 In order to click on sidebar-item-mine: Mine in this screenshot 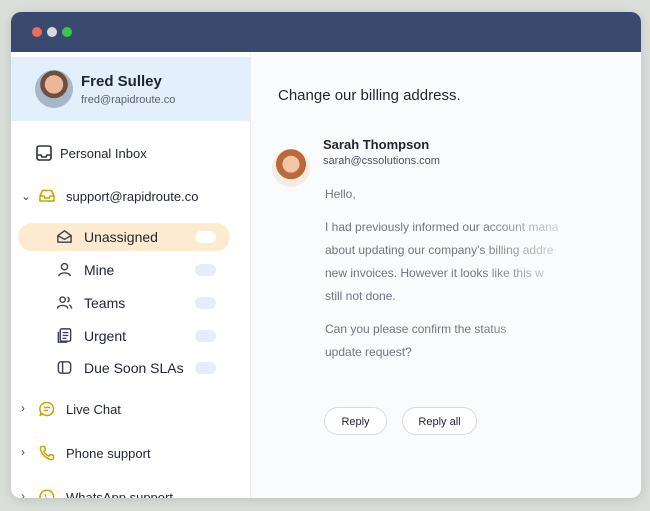, I will do `click(124, 270)`.